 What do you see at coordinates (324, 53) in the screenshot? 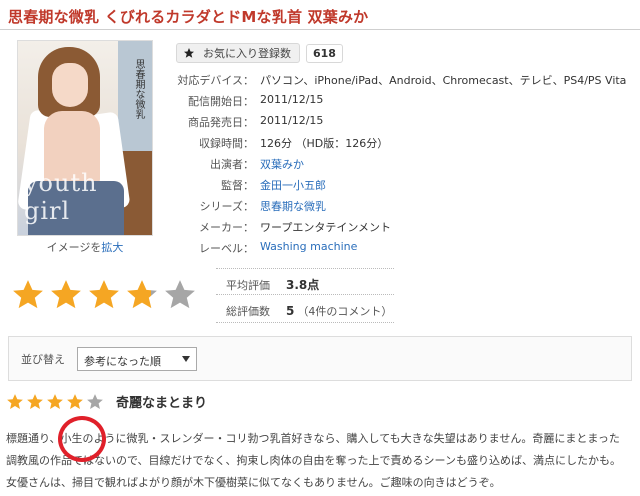
I see `favorite-count: 618` at bounding box center [324, 53].